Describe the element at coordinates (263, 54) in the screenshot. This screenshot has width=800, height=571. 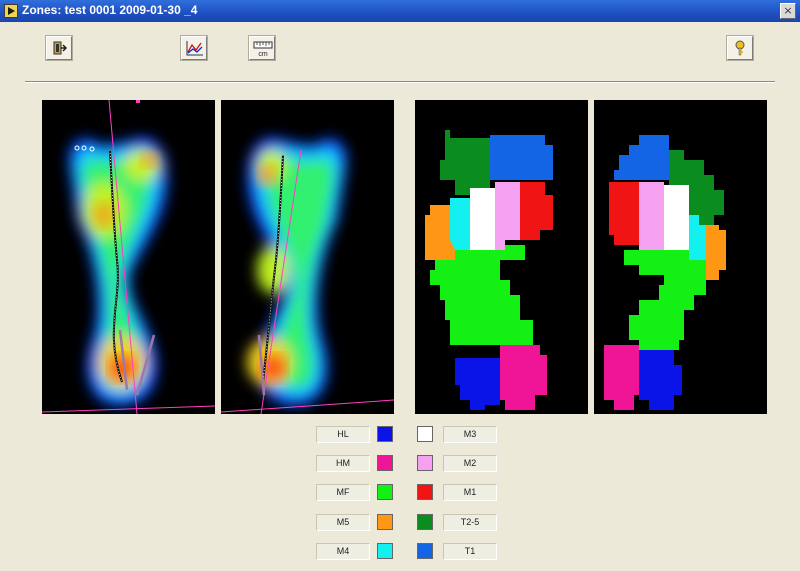
I see `ruler-unit-label: cm` at that location.